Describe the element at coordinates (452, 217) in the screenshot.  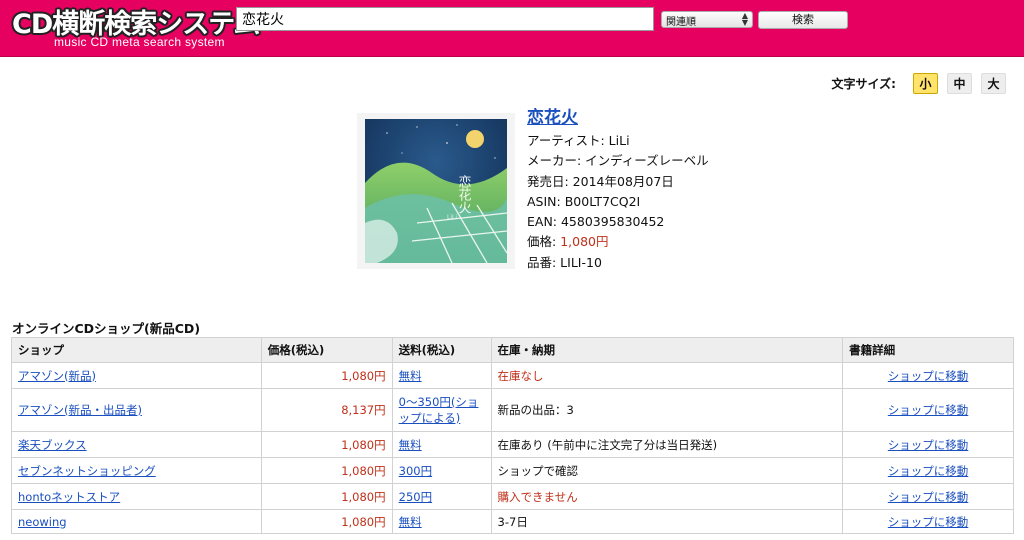
I see `cover-artist-text: LiLi` at that location.